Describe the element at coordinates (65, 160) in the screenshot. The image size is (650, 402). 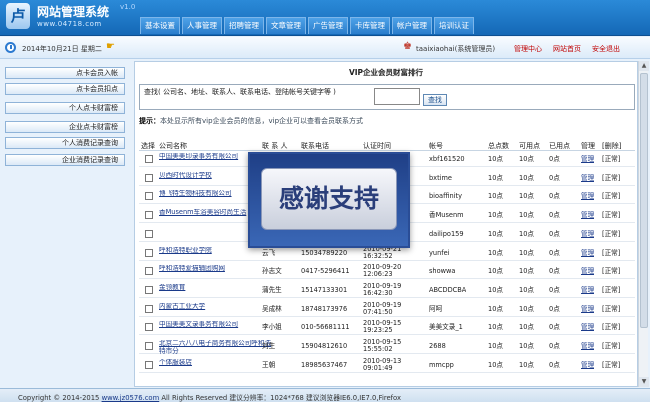
I see `sidebar-item-5: 企业消费记录查询` at that location.